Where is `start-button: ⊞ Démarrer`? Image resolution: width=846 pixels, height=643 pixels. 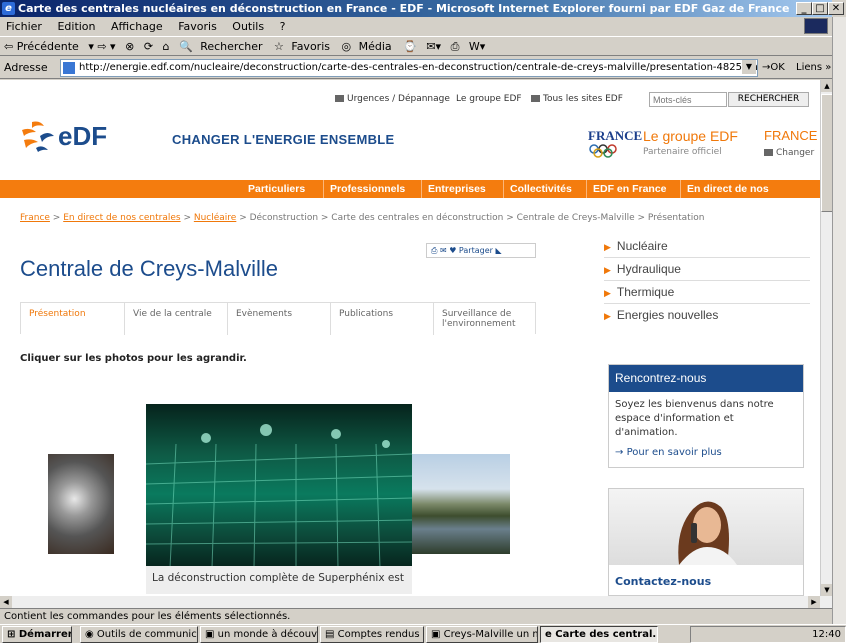
start-button: ⊞ Démarrer is located at coordinates (37, 634).